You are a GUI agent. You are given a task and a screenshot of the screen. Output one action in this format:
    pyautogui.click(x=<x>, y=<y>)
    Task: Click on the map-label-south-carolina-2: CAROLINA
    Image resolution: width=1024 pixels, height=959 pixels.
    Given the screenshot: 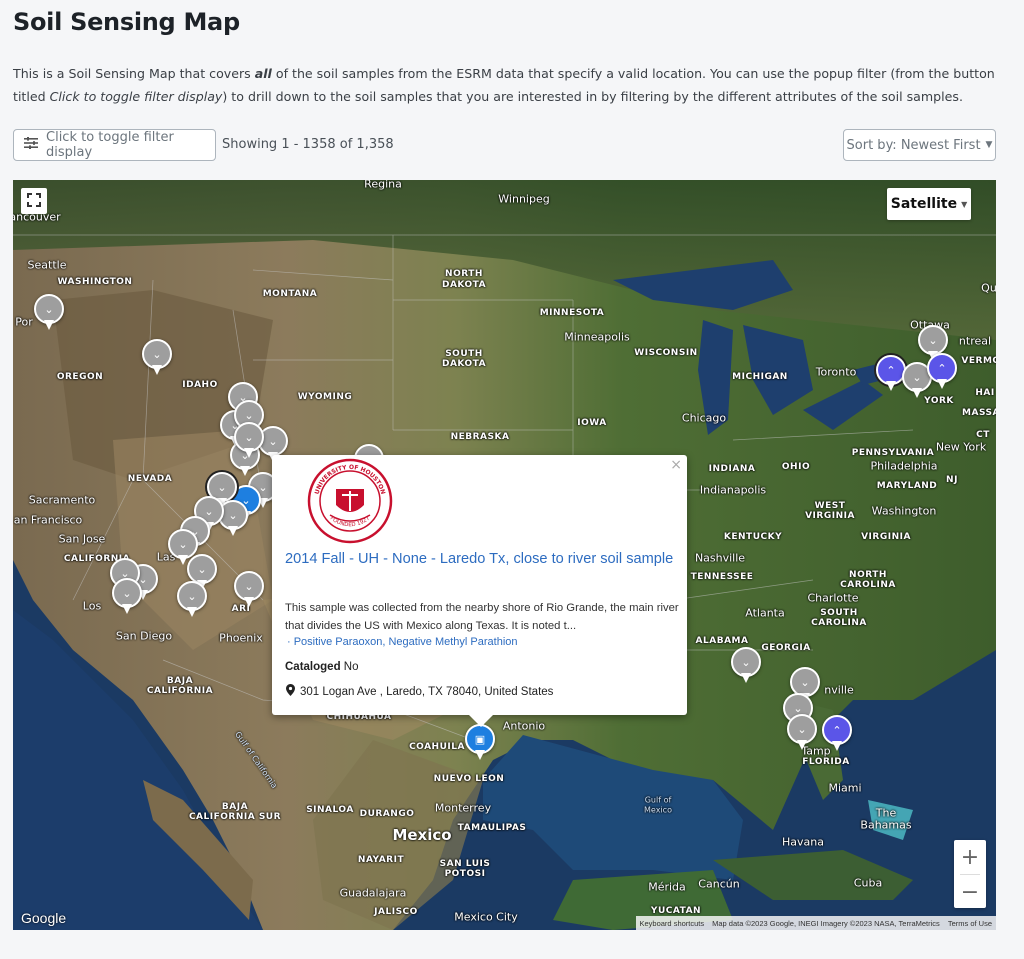 What is the action you would take?
    pyautogui.click(x=839, y=623)
    